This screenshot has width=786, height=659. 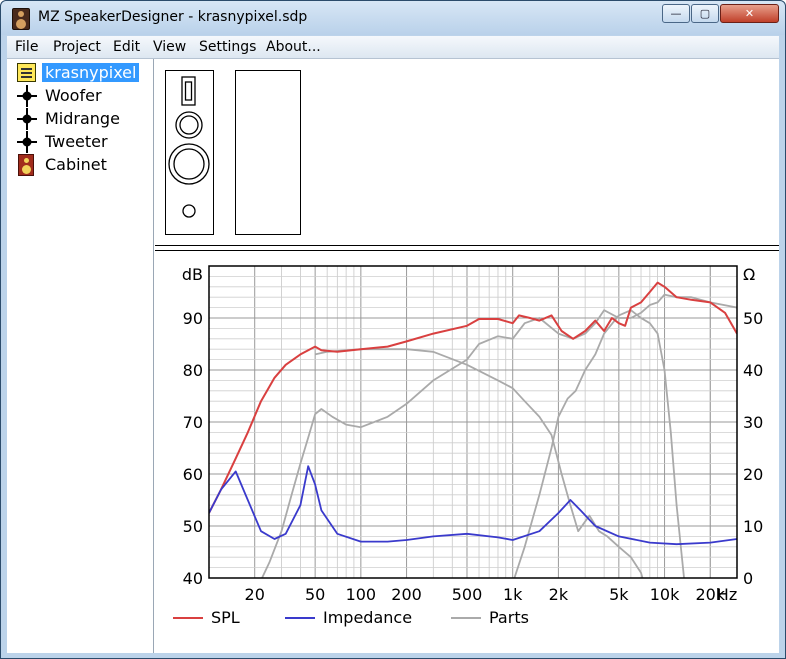 What do you see at coordinates (189, 147) in the screenshot?
I see `driver-layout-drawing` at bounding box center [189, 147].